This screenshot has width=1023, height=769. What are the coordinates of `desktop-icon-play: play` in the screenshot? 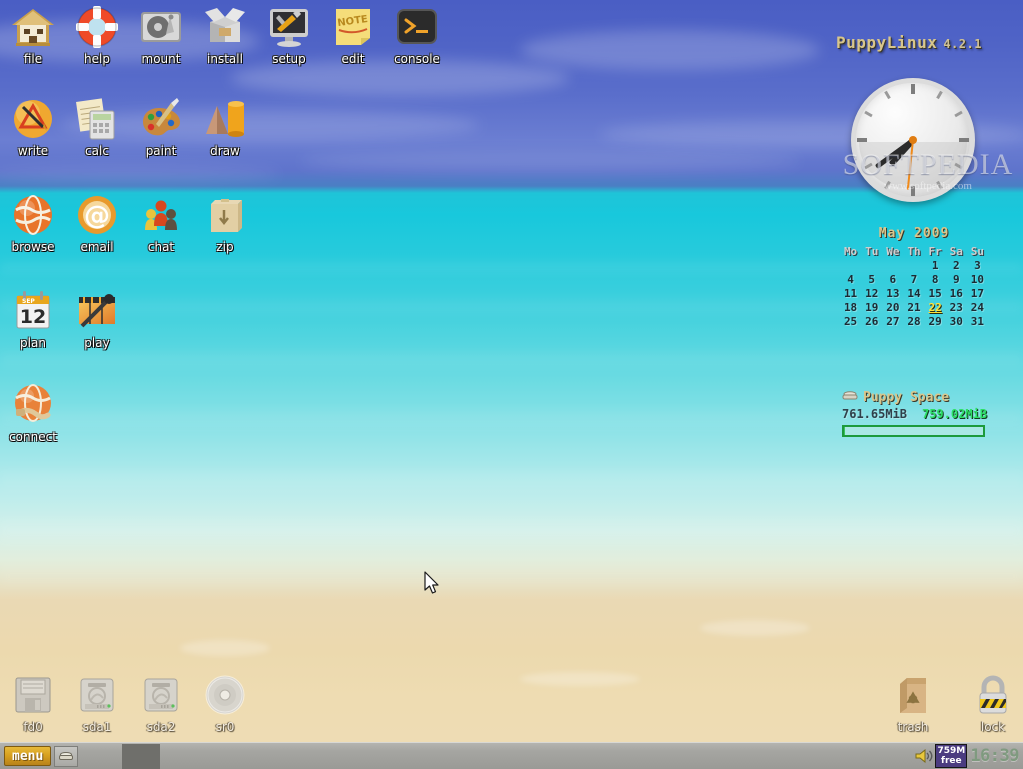 It's located at (97, 319).